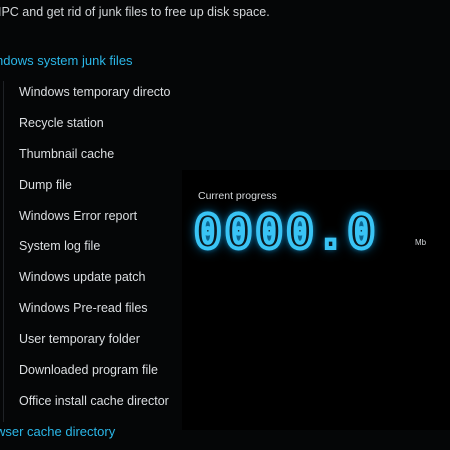  What do you see at coordinates (91, 246) in the screenshot?
I see `list-item-system-log-file: System log file` at bounding box center [91, 246].